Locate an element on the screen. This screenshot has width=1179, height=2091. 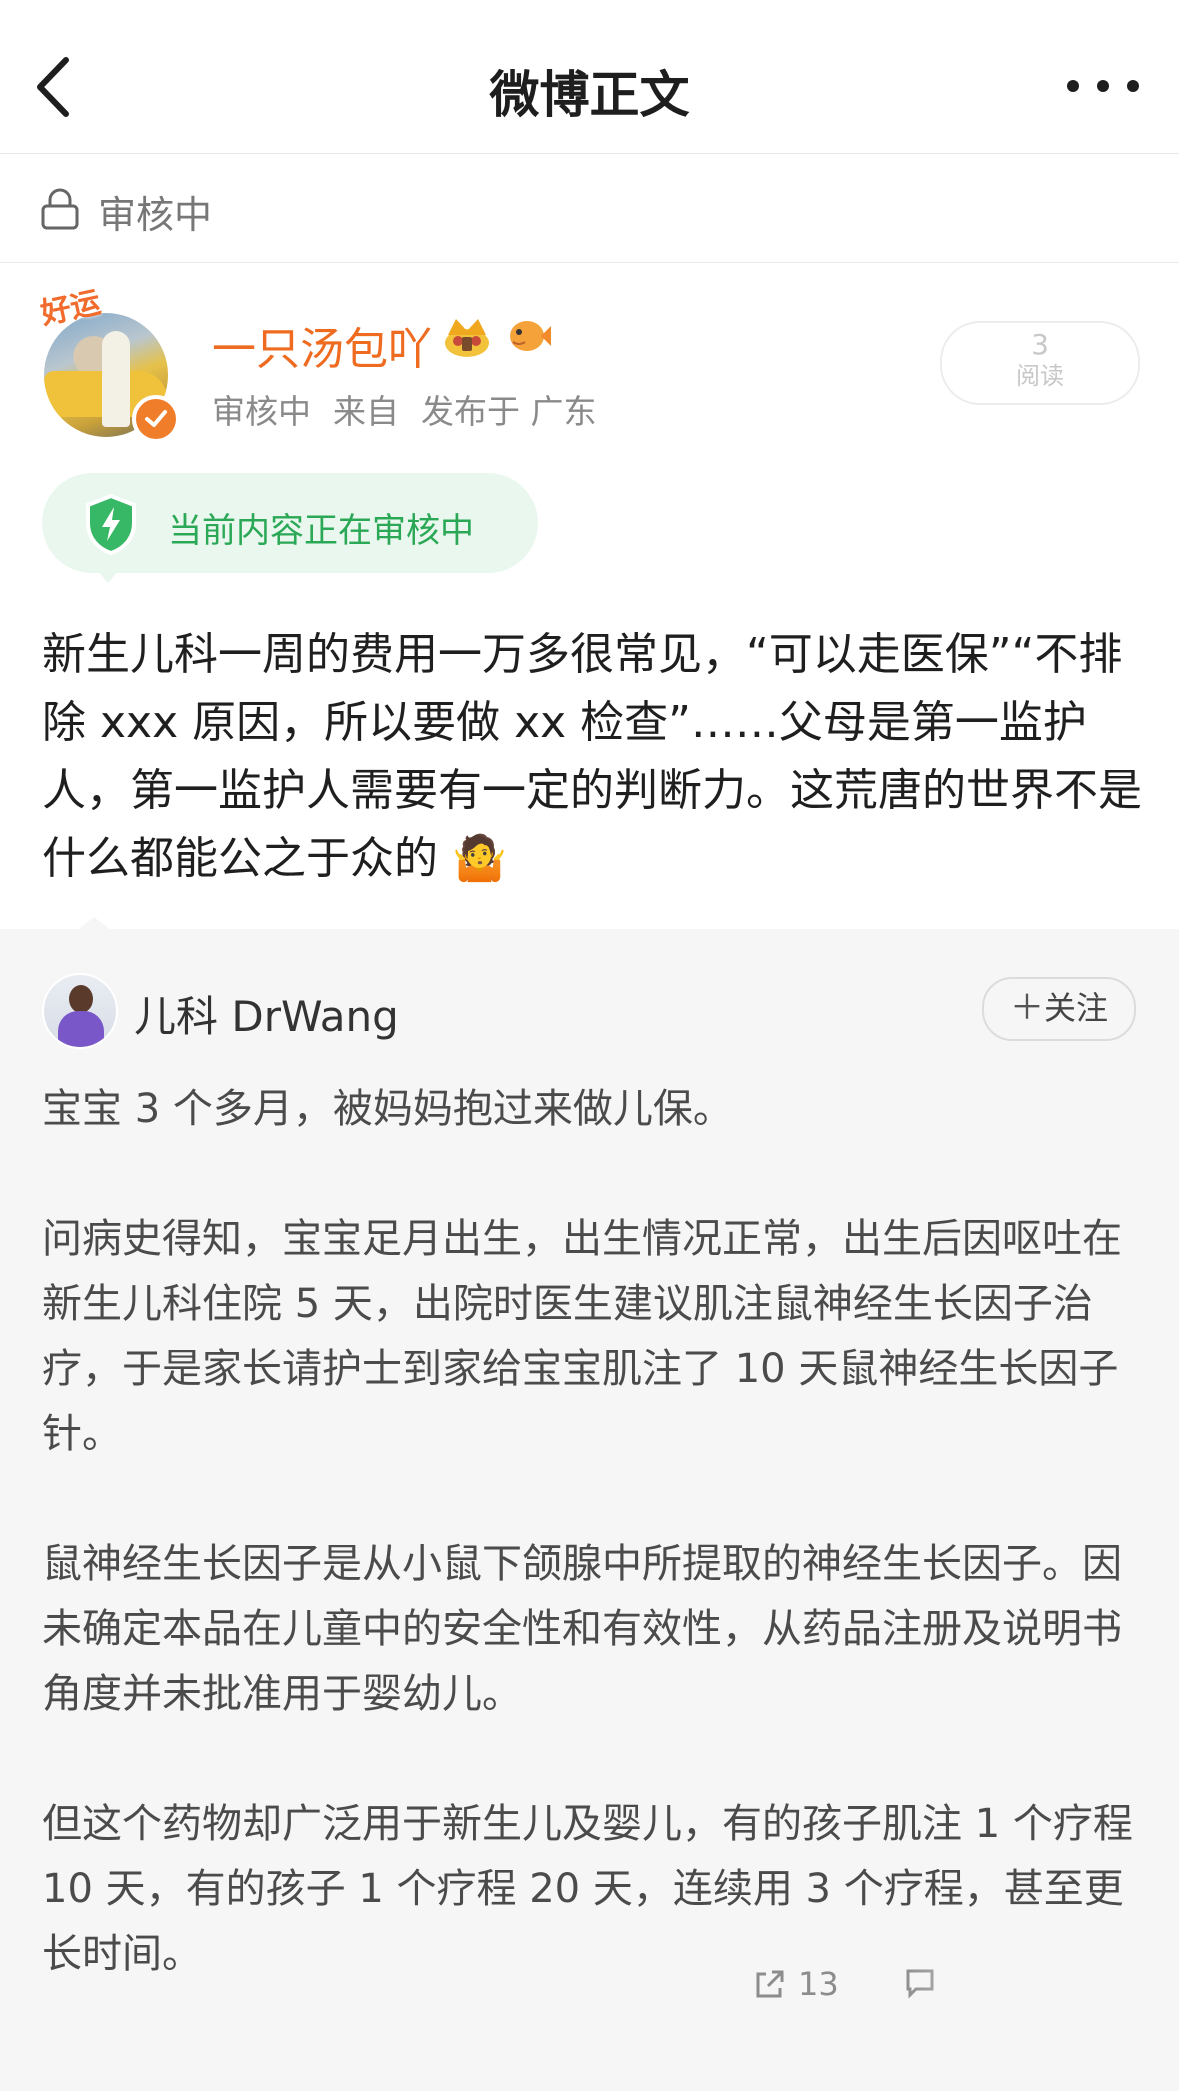
repost-actions: 13 is located at coordinates (965, 1988).